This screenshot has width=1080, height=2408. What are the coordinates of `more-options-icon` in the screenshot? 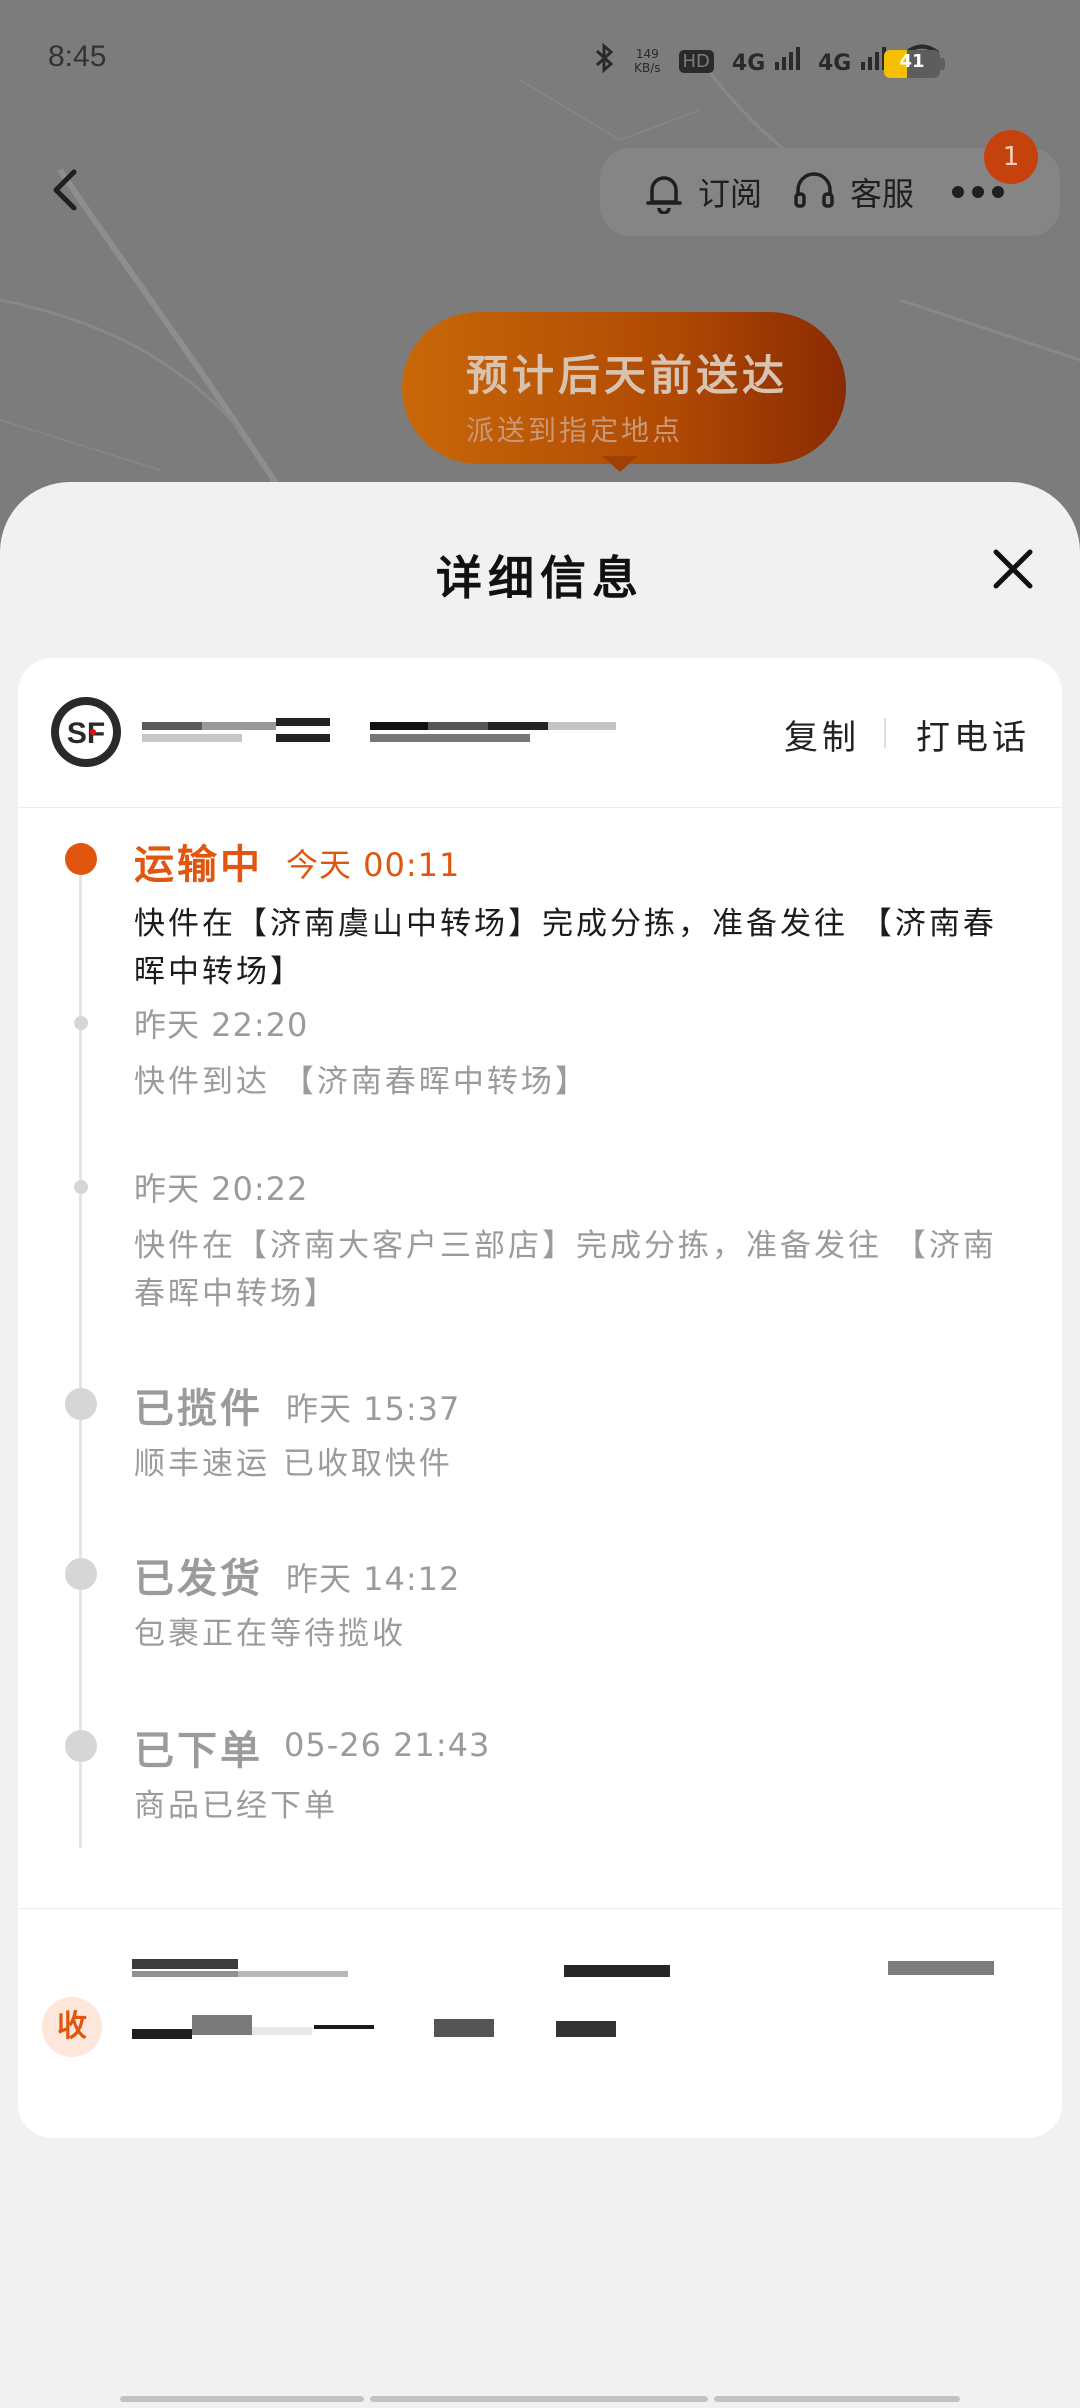 It's located at (978, 192).